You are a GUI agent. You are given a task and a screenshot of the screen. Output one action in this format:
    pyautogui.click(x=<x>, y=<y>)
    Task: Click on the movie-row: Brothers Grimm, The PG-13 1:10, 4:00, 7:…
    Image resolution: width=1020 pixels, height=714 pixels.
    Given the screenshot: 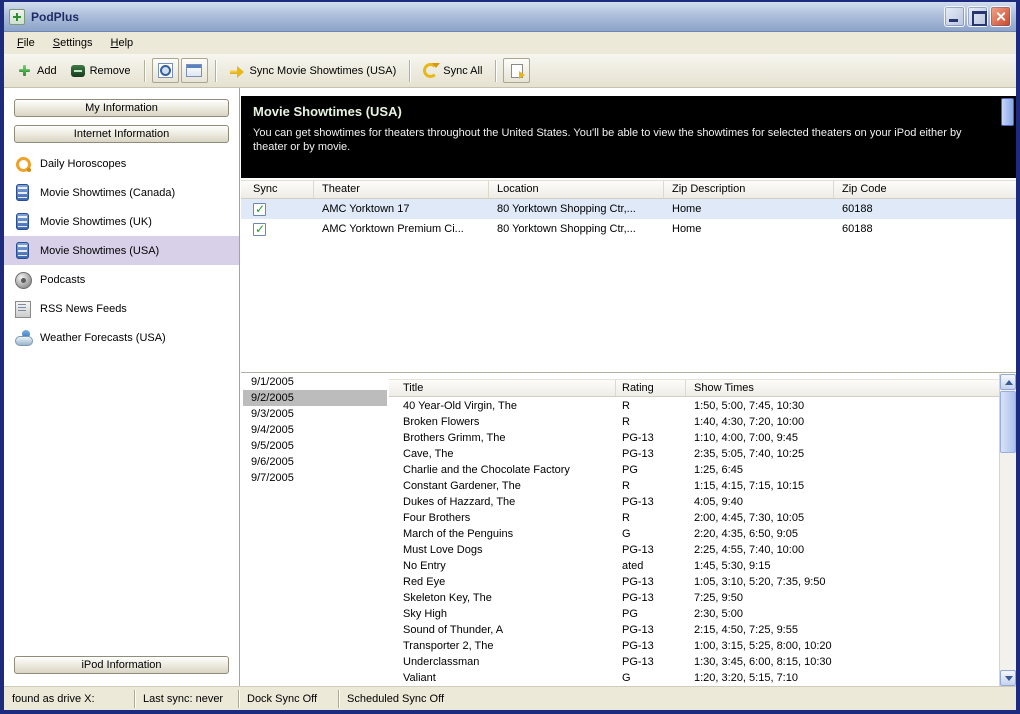 What is the action you would take?
    pyautogui.click(x=694, y=438)
    